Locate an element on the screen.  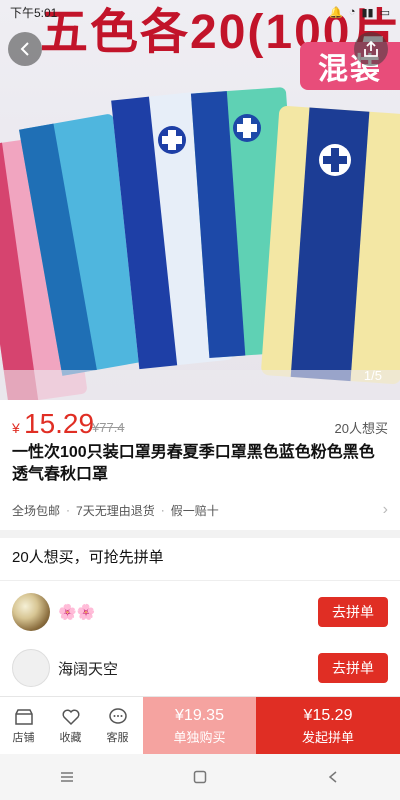
original-price: ¥77.4 is located at coordinates (108, 427).